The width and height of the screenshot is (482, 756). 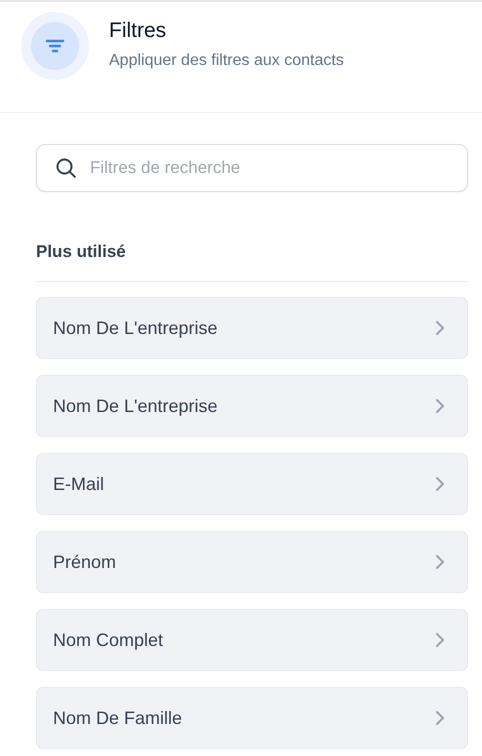 What do you see at coordinates (252, 640) in the screenshot?
I see `filter-item: Nom Complet` at bounding box center [252, 640].